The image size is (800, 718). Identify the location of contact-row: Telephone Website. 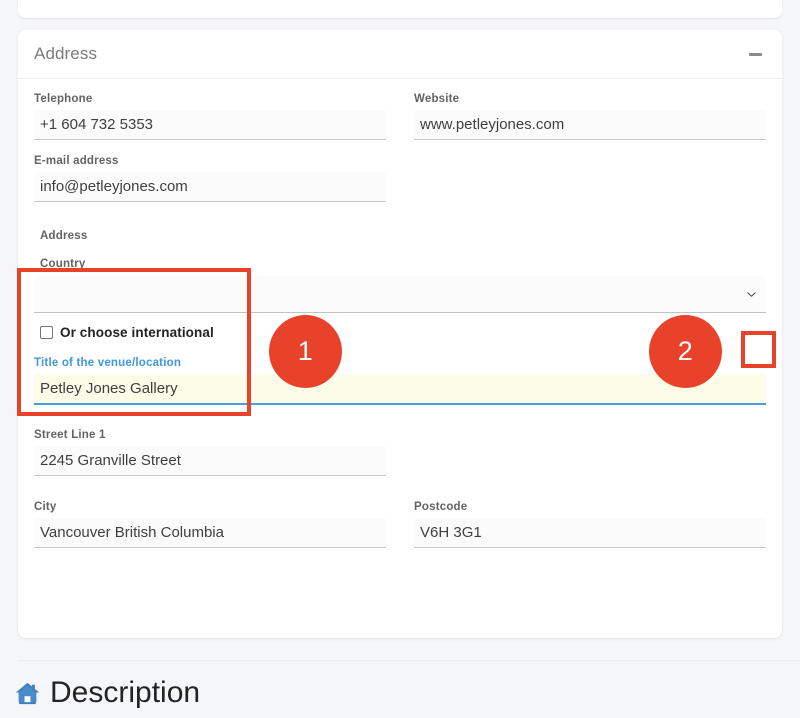
(400, 124).